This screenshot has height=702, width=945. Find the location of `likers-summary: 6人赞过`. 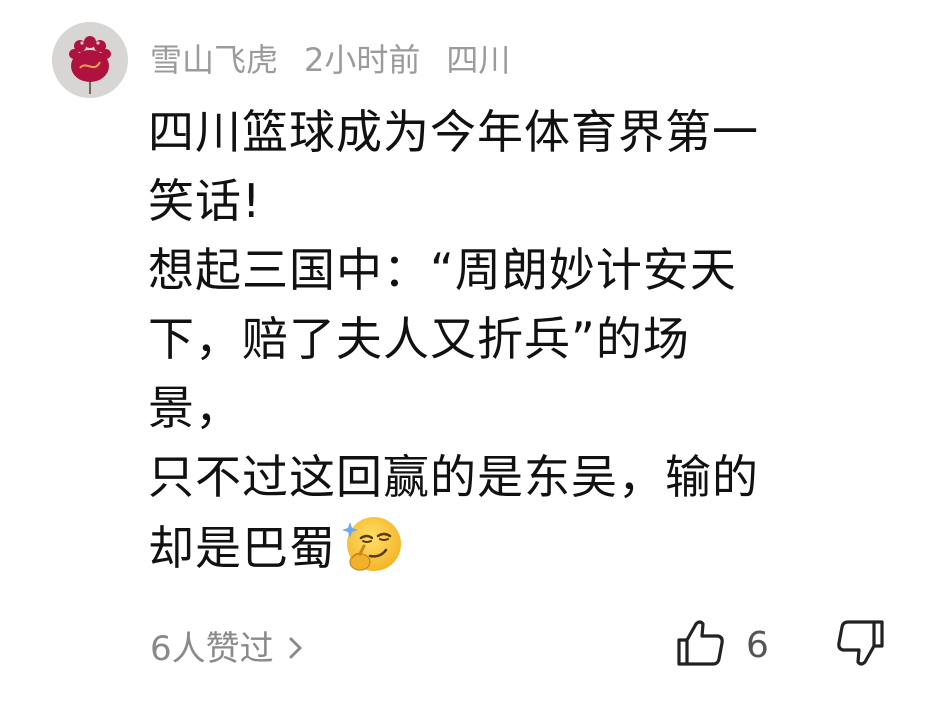

likers-summary: 6人赞过 is located at coordinates (212, 648).